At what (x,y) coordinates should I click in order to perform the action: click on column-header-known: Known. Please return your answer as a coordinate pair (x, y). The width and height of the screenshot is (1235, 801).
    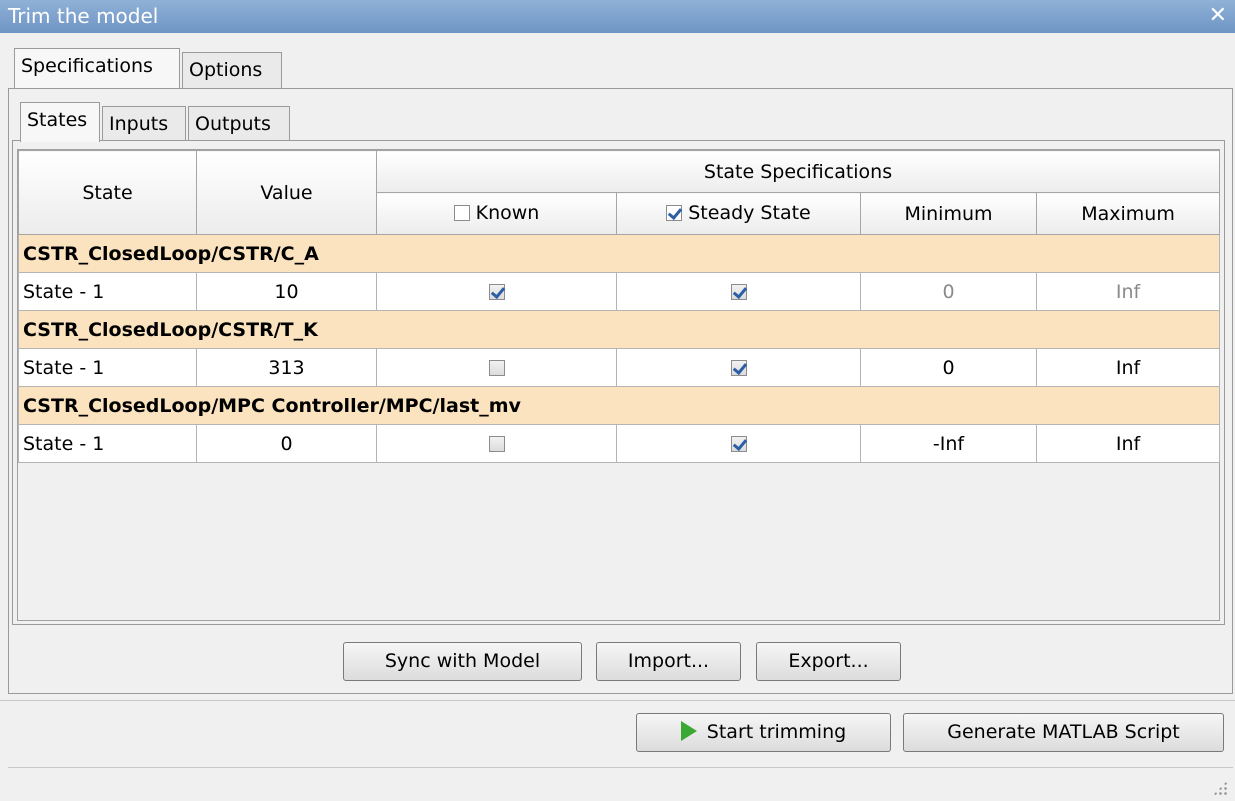
    Looking at the image, I should click on (496, 213).